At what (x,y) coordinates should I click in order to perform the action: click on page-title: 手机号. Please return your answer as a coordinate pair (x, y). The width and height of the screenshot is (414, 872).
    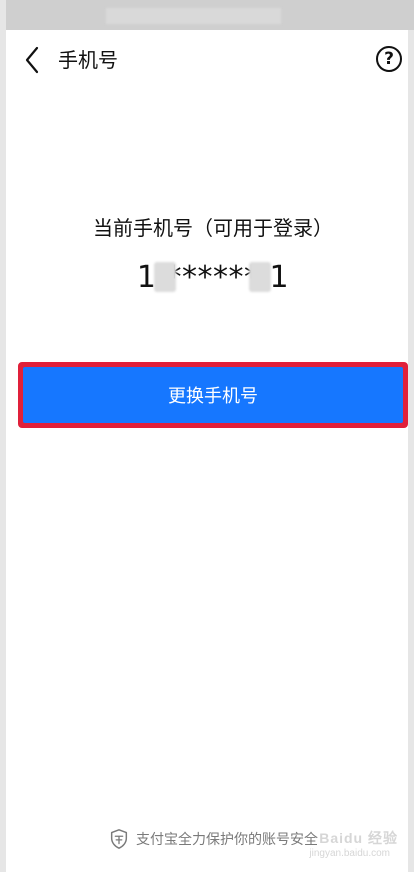
    Looking at the image, I should click on (88, 60).